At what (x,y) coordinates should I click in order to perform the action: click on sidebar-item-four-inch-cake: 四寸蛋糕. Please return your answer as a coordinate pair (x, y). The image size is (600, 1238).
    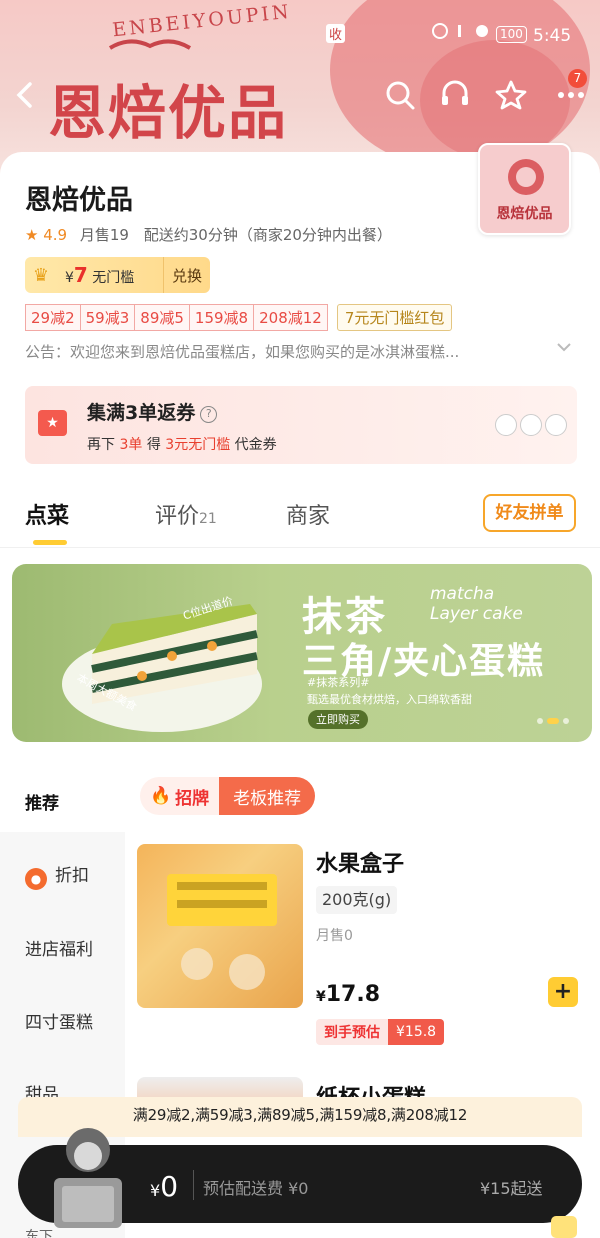
    Looking at the image, I should click on (59, 1020).